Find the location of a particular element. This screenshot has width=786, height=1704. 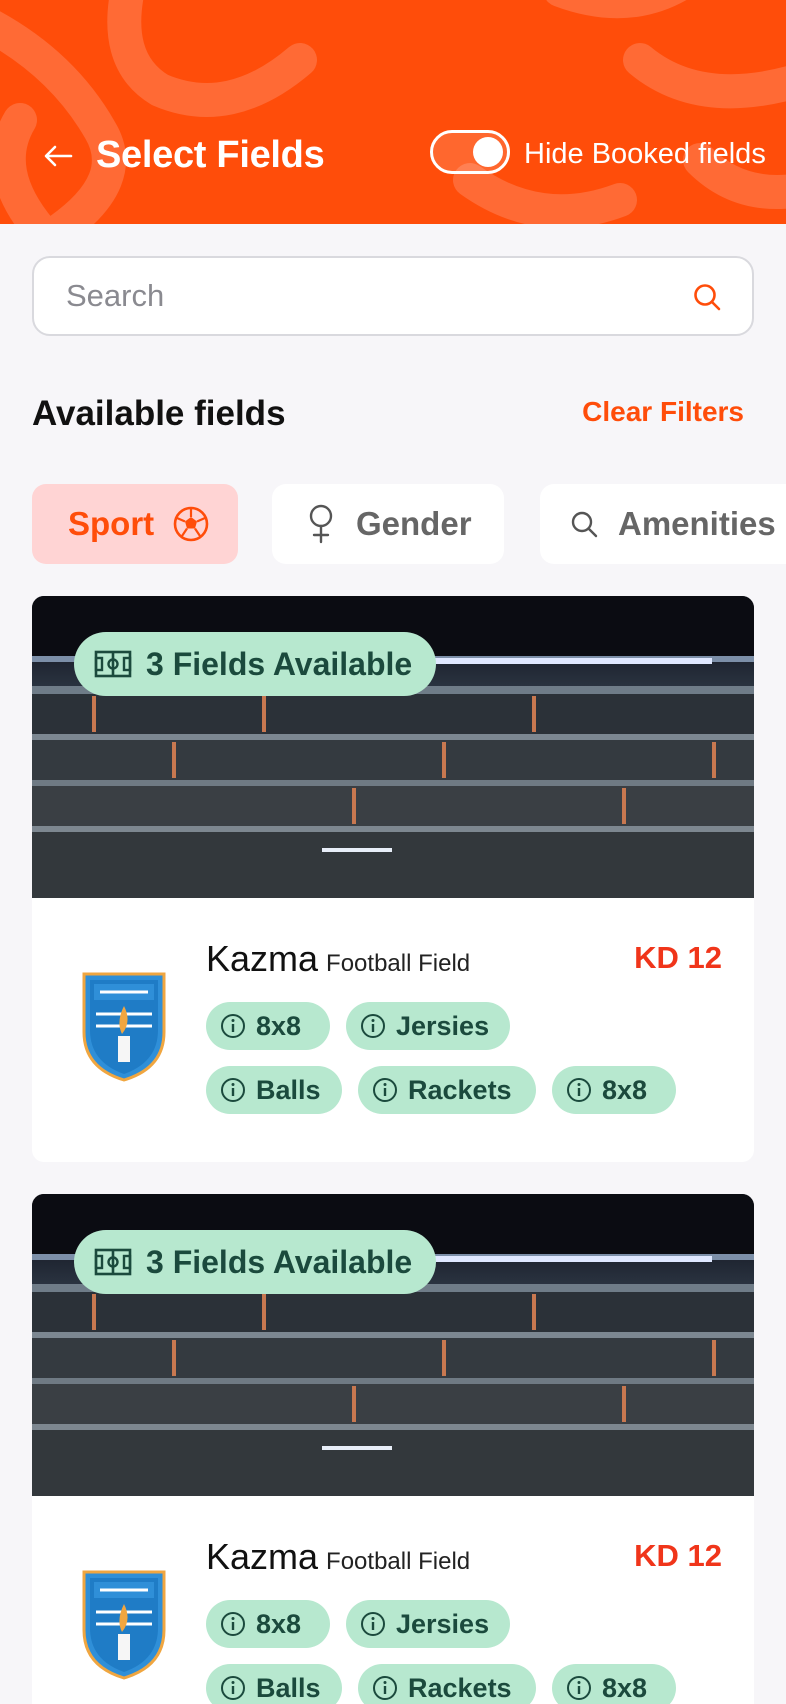

search-box is located at coordinates (393, 296).